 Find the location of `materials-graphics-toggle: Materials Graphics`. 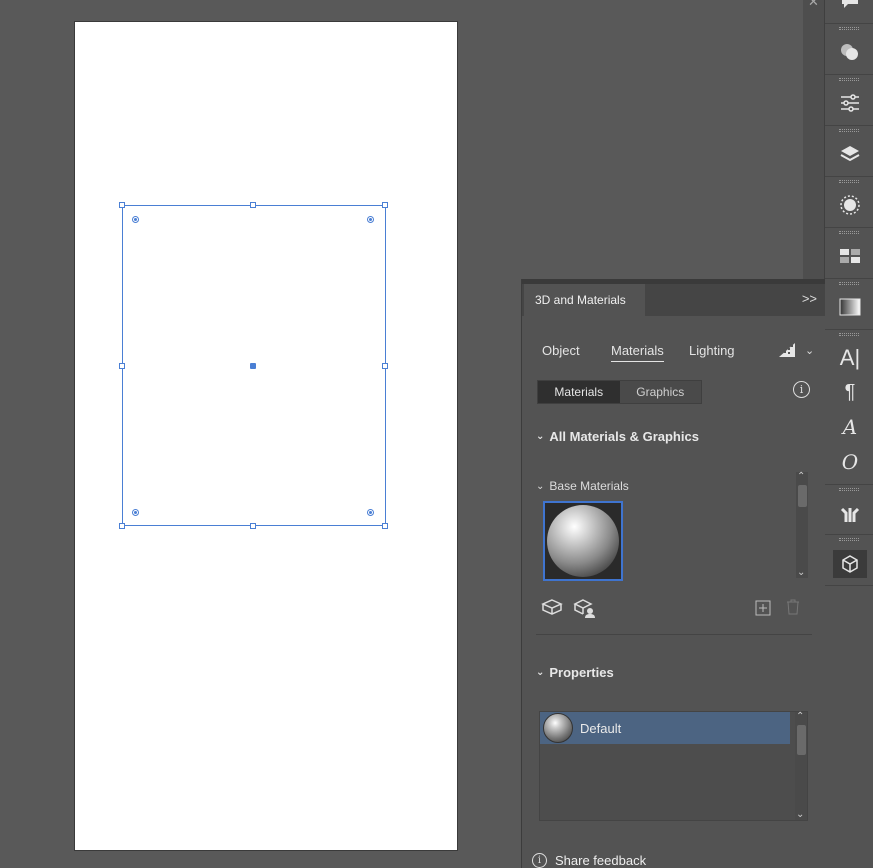

materials-graphics-toggle: Materials Graphics is located at coordinates (619, 392).